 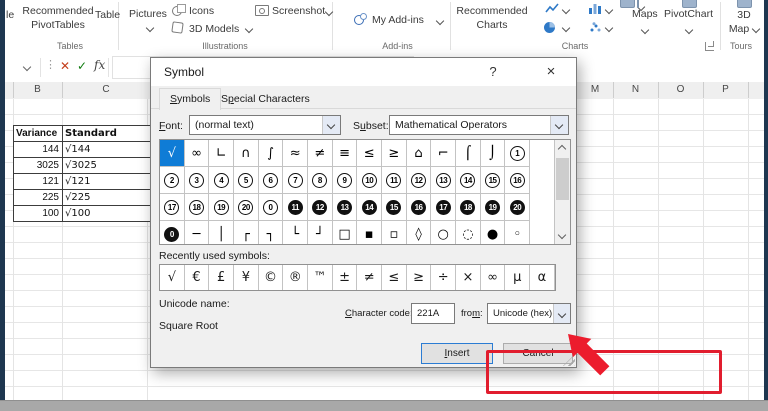 What do you see at coordinates (370, 180) in the screenshot?
I see `symbol-cell: 10` at bounding box center [370, 180].